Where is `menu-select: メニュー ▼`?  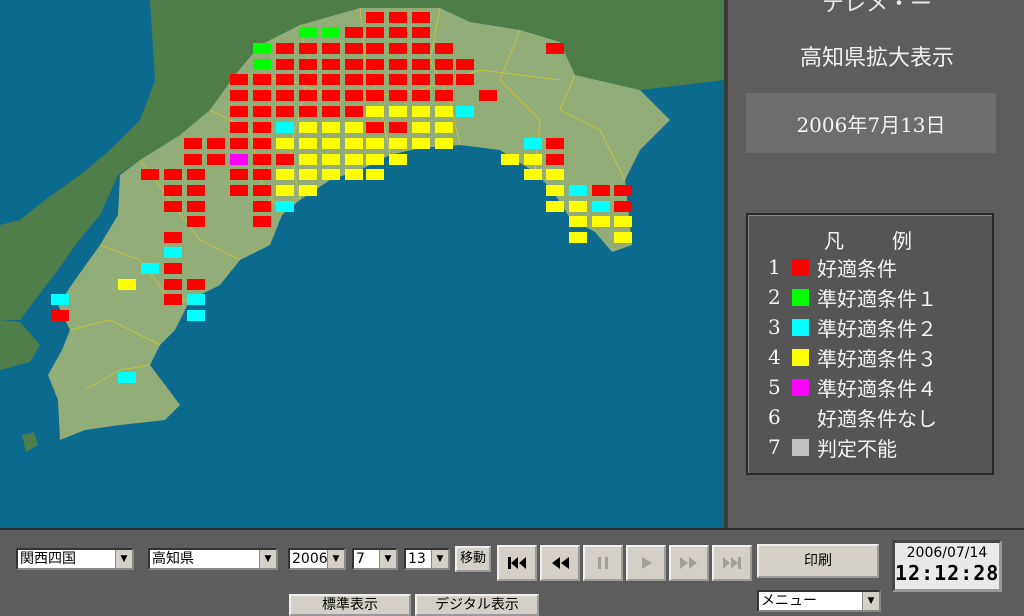
menu-select: メニュー ▼ is located at coordinates (819, 601).